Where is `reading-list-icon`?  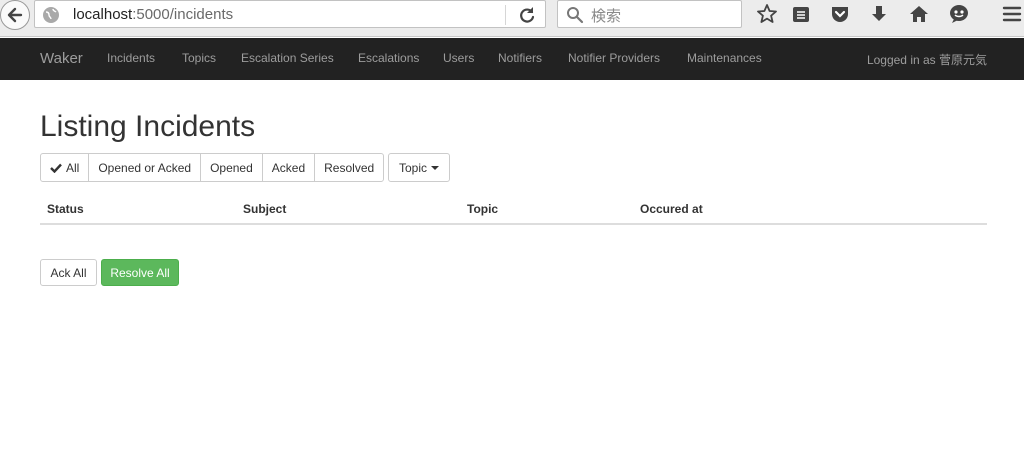 reading-list-icon is located at coordinates (801, 14).